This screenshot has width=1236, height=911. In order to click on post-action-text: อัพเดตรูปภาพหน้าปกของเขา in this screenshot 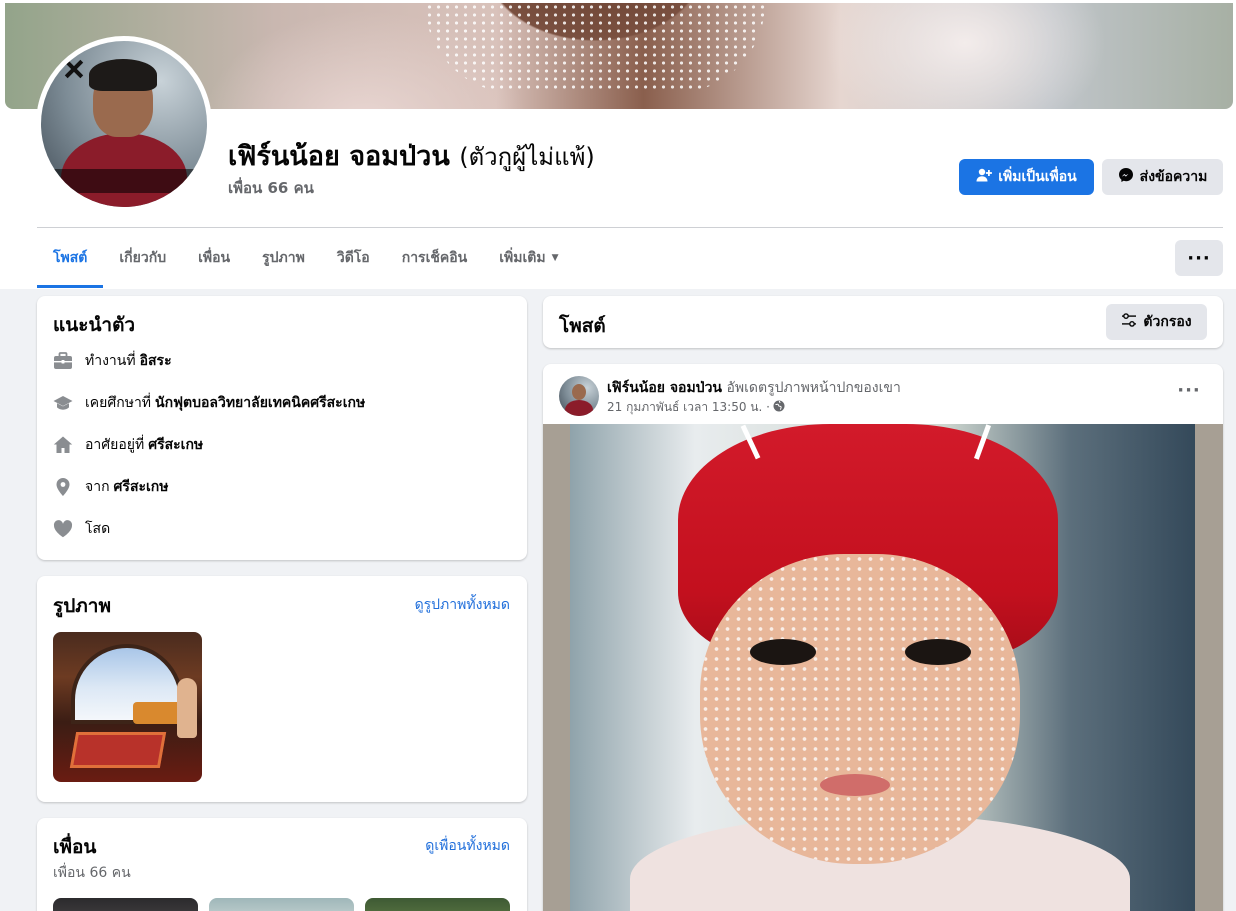, I will do `click(813, 388)`.